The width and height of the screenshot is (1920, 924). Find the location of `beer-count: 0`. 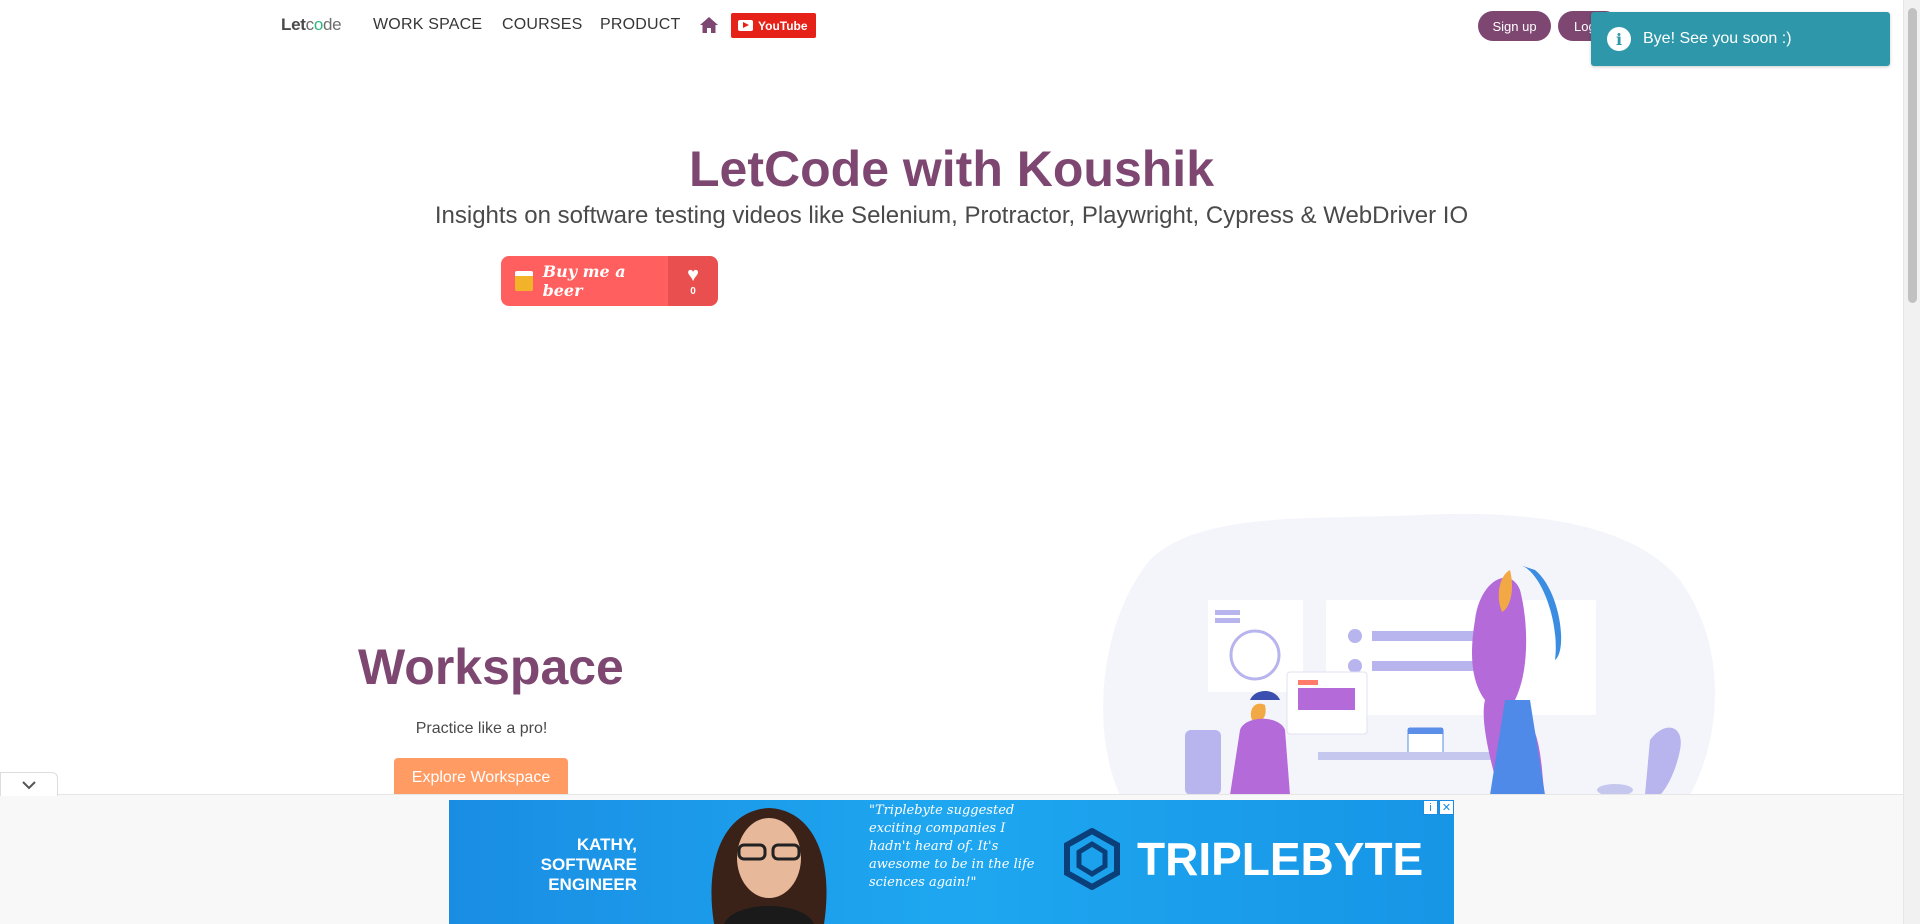

beer-count: 0 is located at coordinates (693, 291).